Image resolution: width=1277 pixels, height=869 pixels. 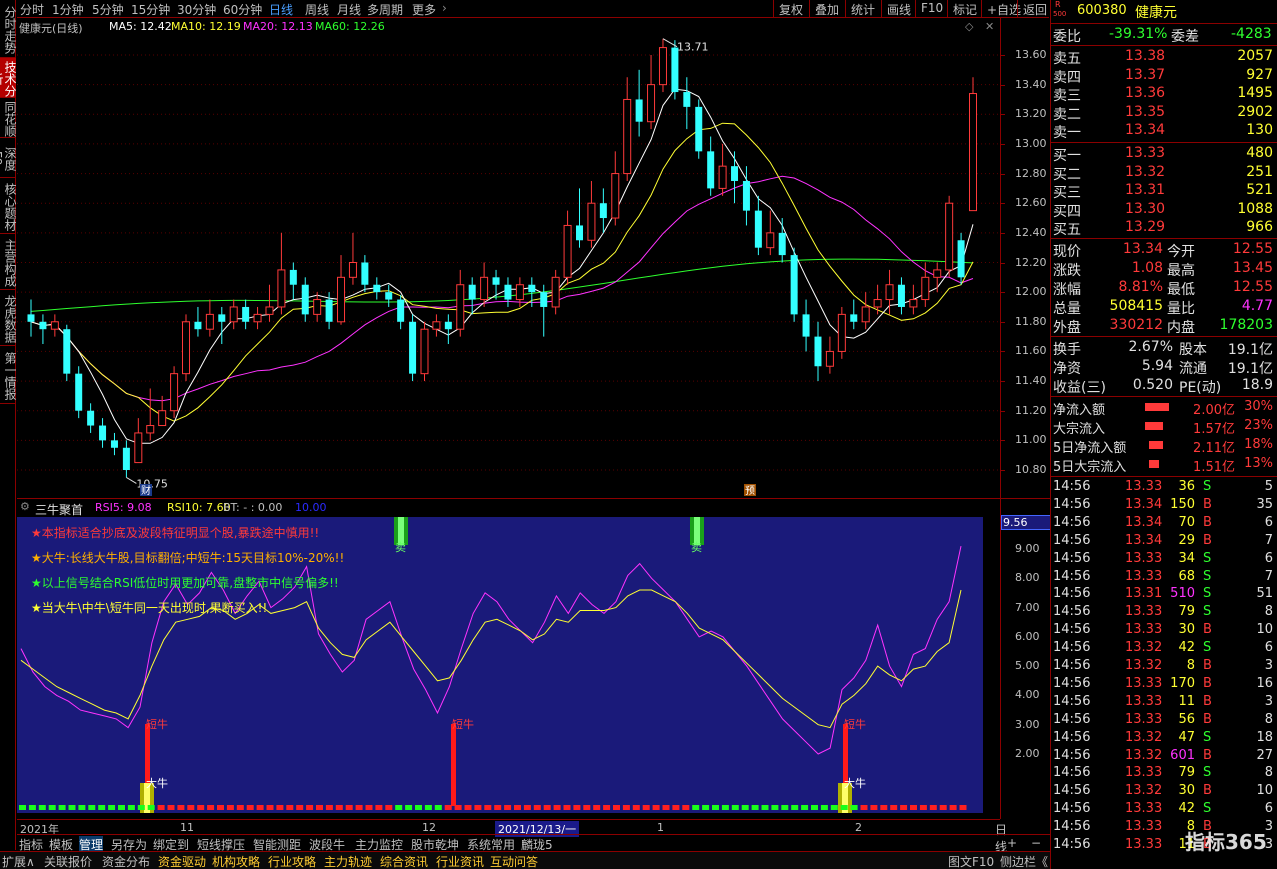 I want to click on bid-row: 买五 13.29 966, so click(x=1164, y=228).